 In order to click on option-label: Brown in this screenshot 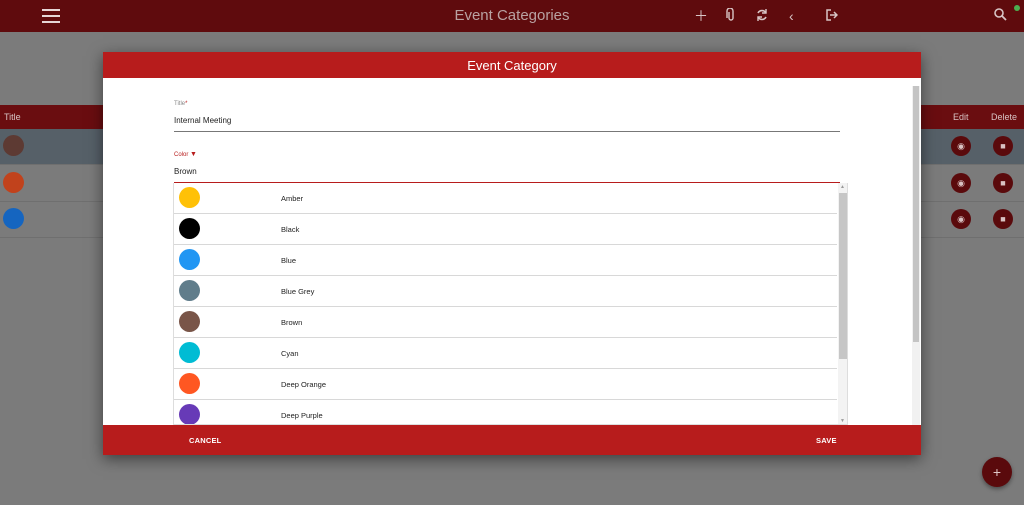, I will do `click(292, 322)`.